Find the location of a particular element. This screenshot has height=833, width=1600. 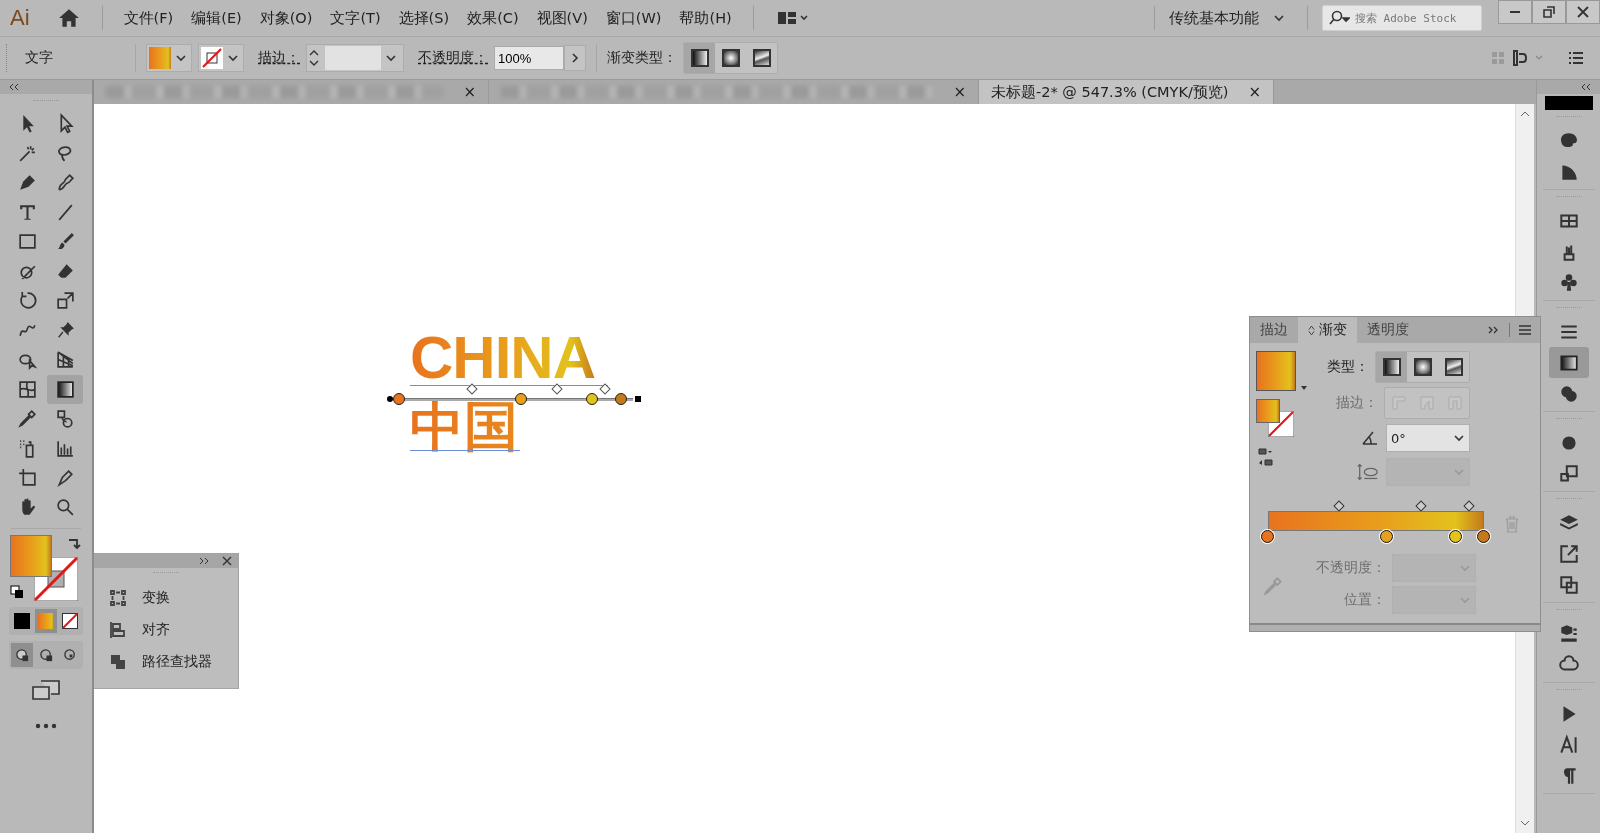

stroke-label: 描边： is located at coordinates (1357, 403).